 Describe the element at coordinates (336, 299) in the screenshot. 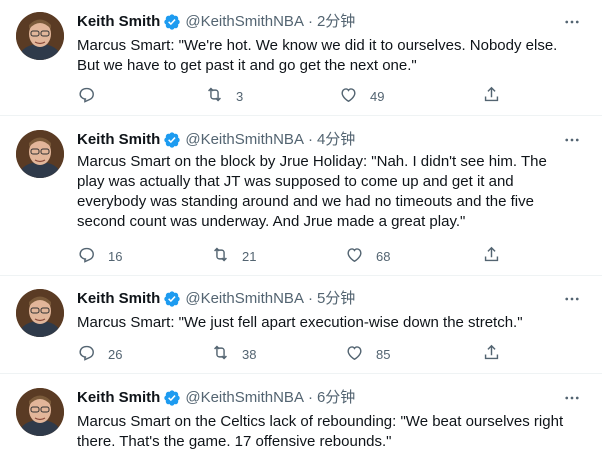

I see `timestamp: 5分钟` at that location.